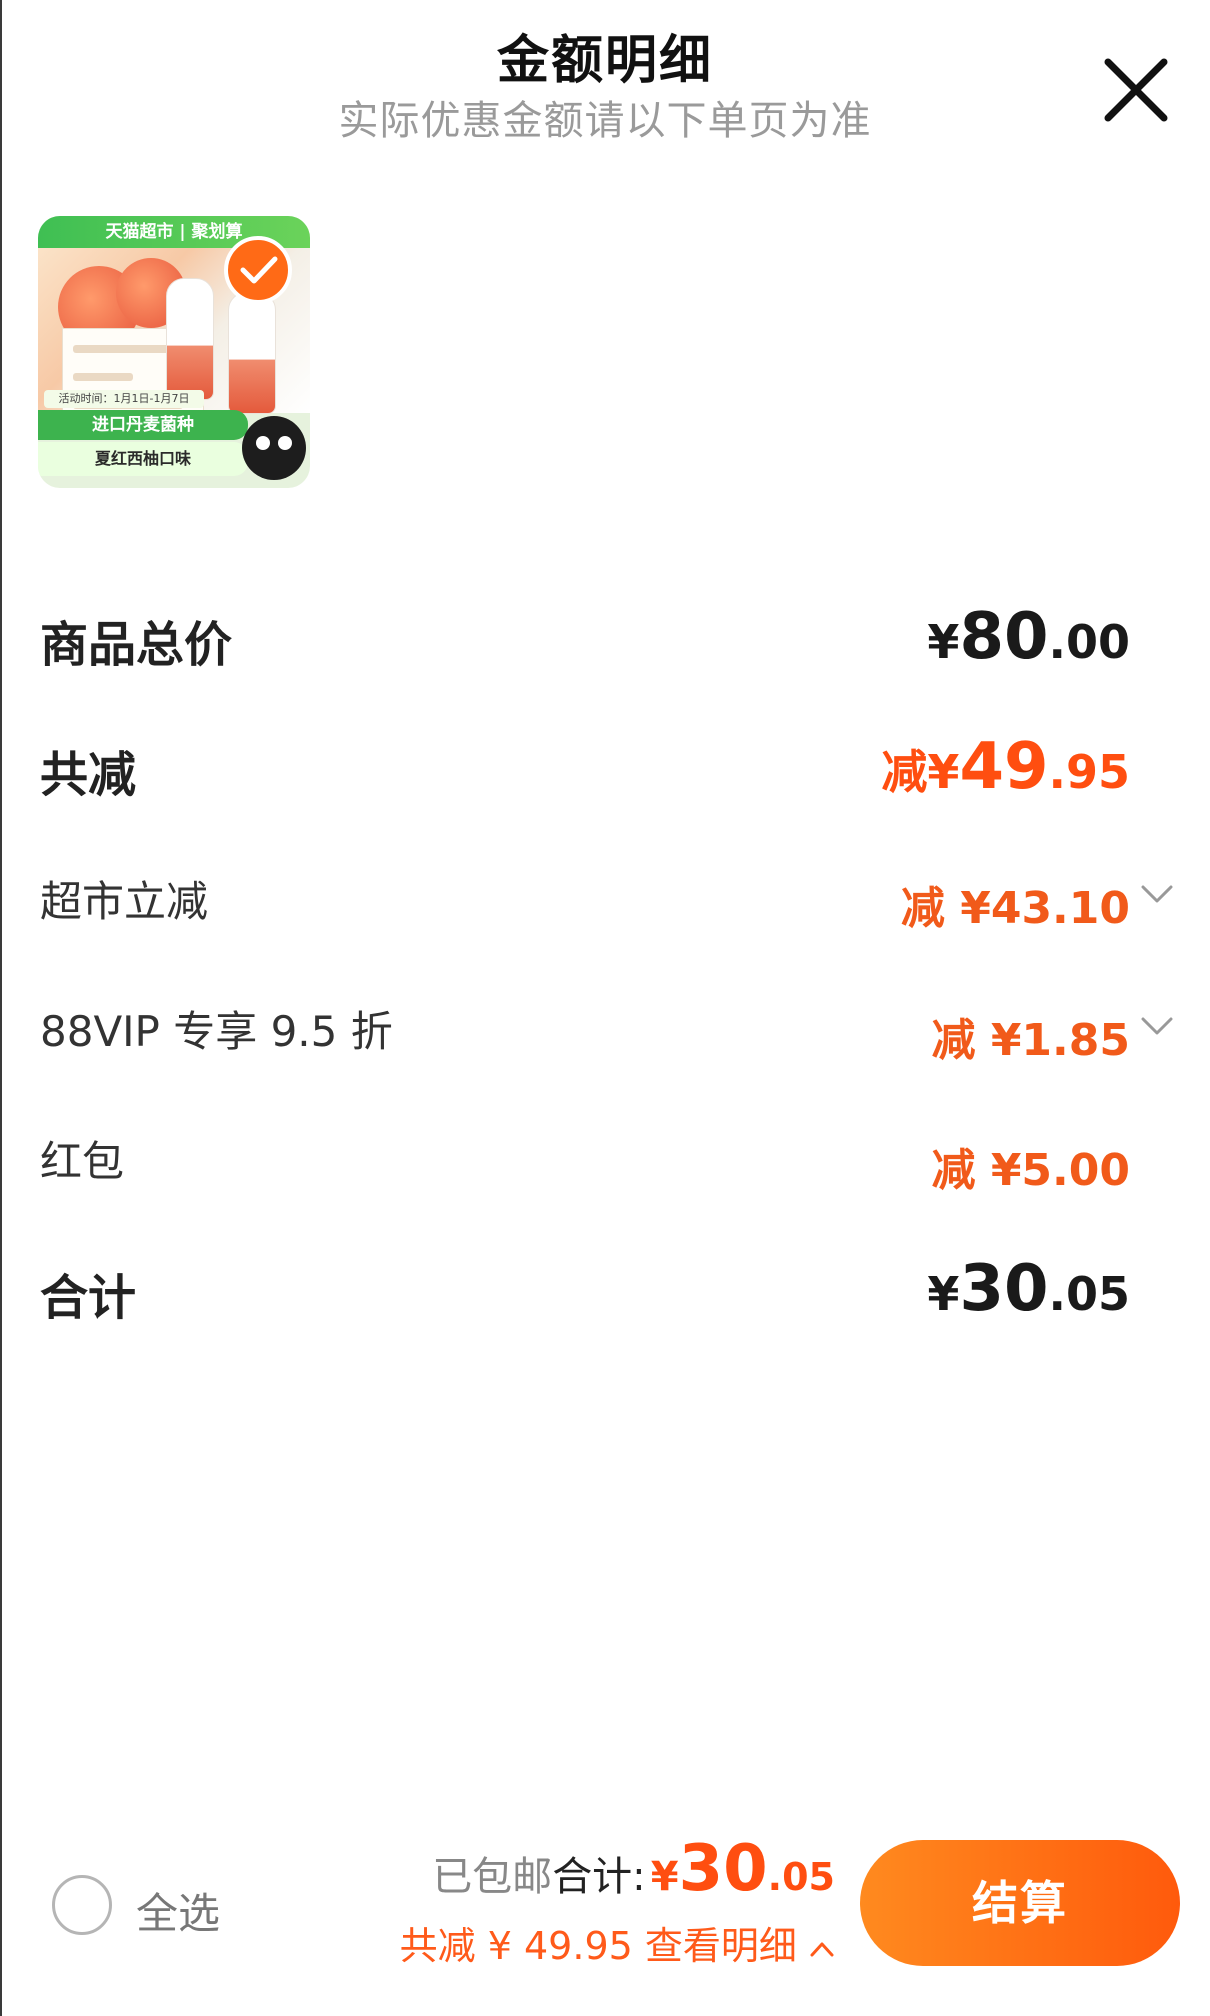 Image resolution: width=1210 pixels, height=2016 pixels. What do you see at coordinates (604, 61) in the screenshot?
I see `page-title: 金额明细` at bounding box center [604, 61].